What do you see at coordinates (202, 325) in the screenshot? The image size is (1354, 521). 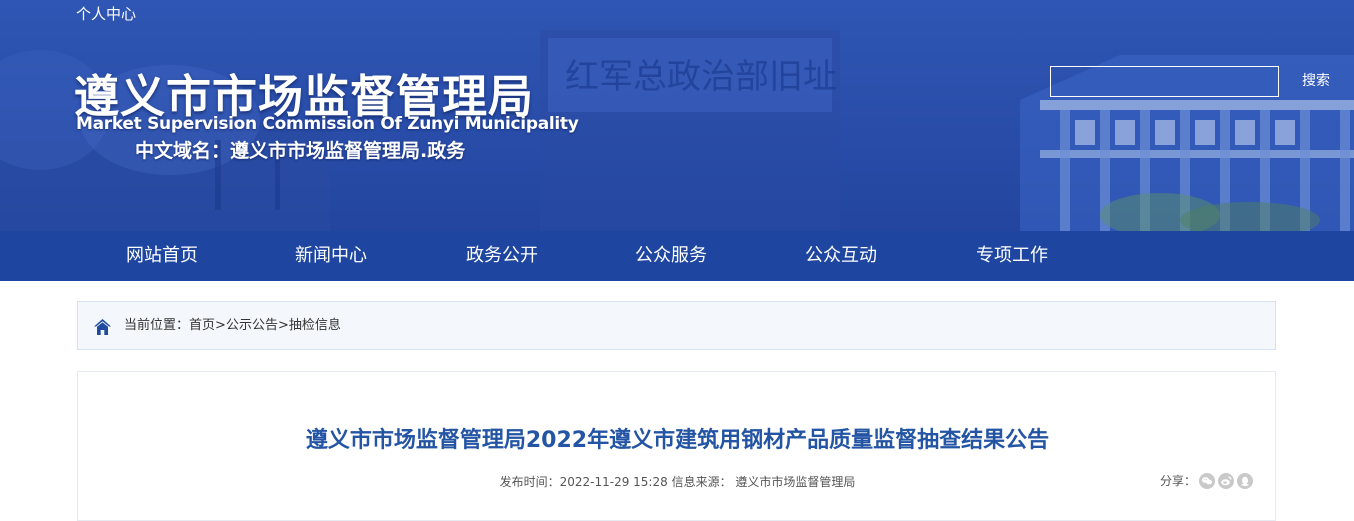 I see `breadcrumb-home-link: 首页` at bounding box center [202, 325].